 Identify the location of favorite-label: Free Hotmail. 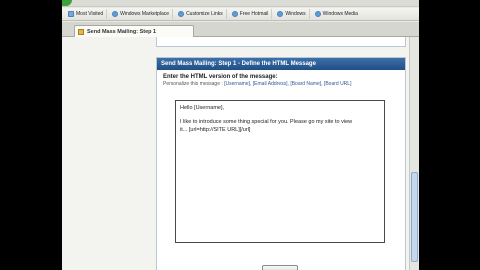
(254, 14).